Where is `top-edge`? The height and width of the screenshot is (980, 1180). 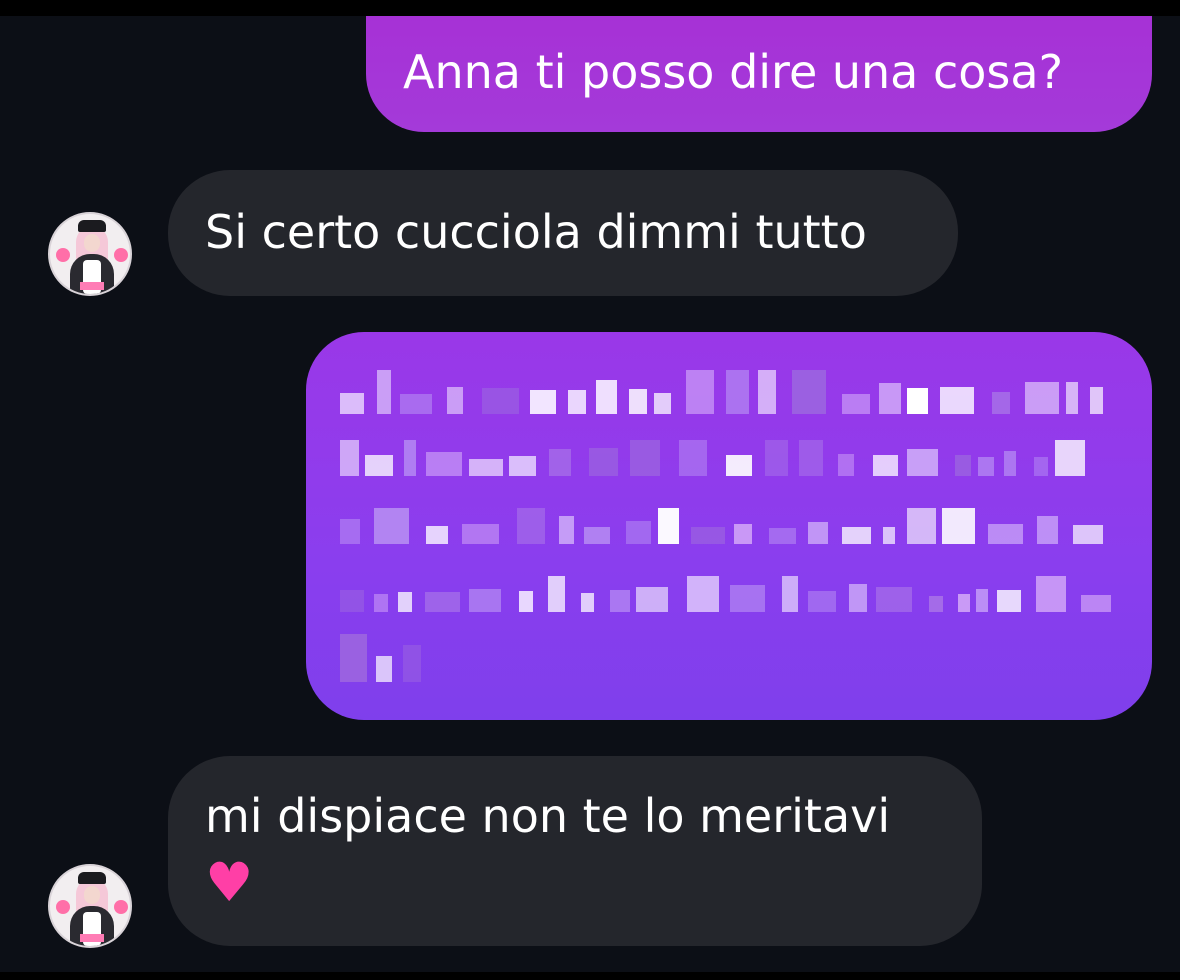
top-edge is located at coordinates (590, 8).